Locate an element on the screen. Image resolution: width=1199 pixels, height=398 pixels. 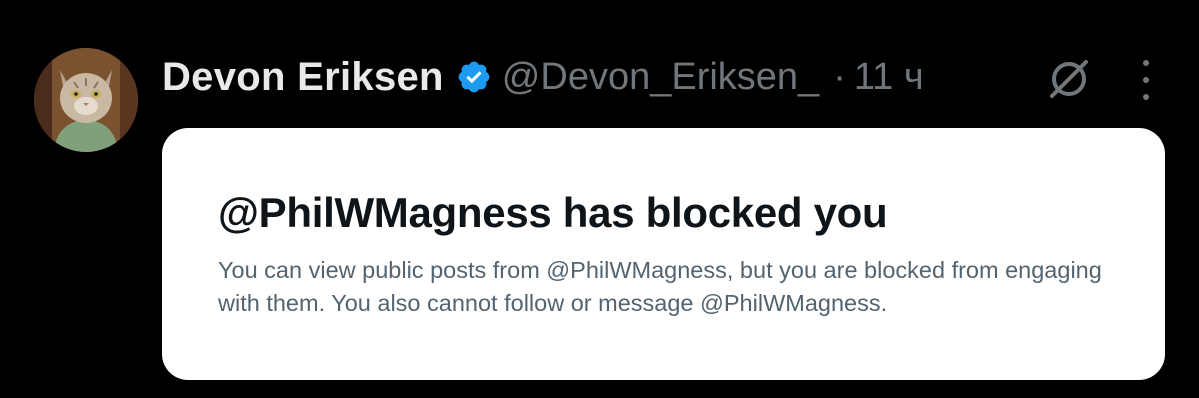
cat-avatar-image is located at coordinates (86, 100).